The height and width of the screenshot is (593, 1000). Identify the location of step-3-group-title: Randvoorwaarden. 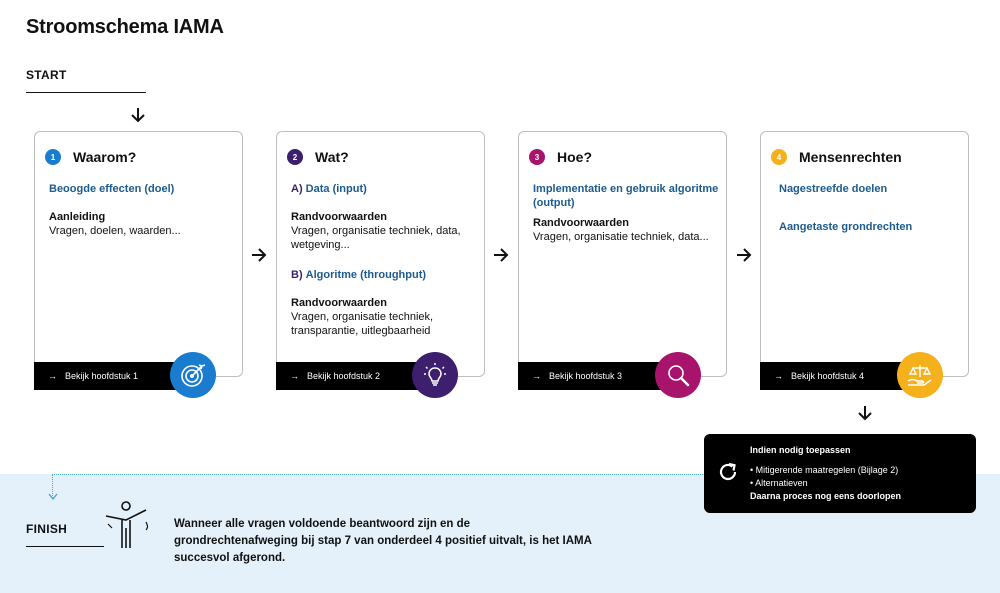
(581, 223).